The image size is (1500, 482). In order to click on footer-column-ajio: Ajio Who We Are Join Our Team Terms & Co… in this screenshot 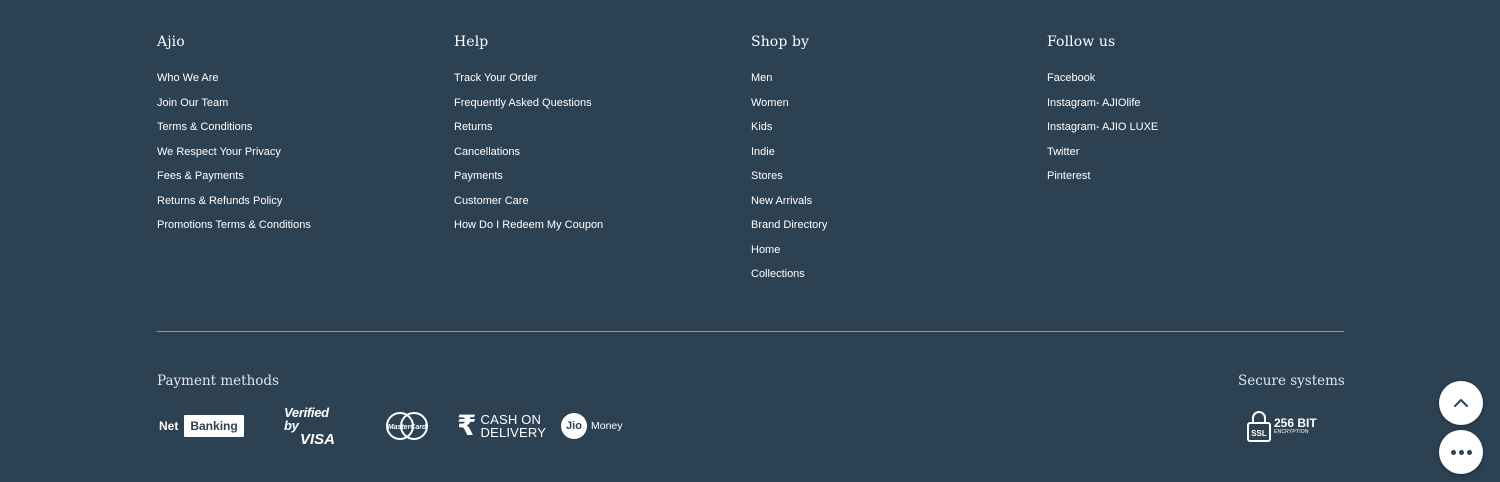, I will do `click(234, 138)`.